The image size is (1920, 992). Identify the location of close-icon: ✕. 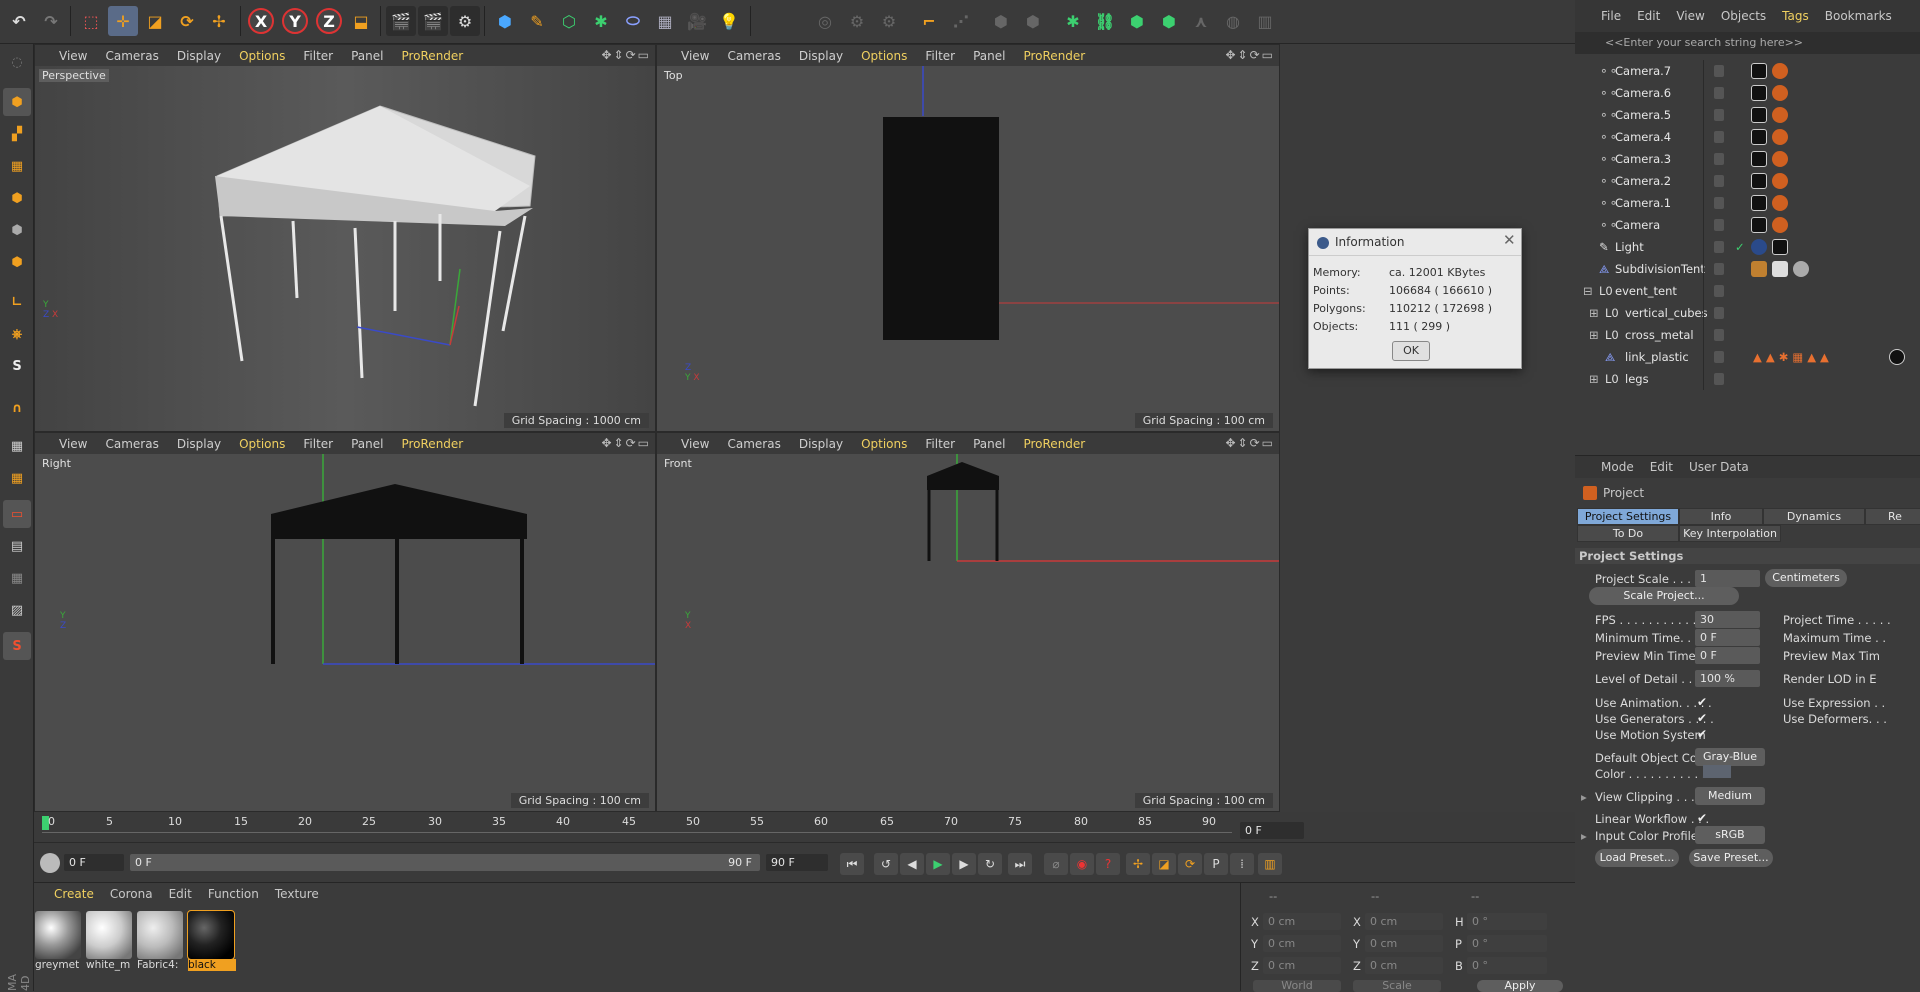
(1509, 240).